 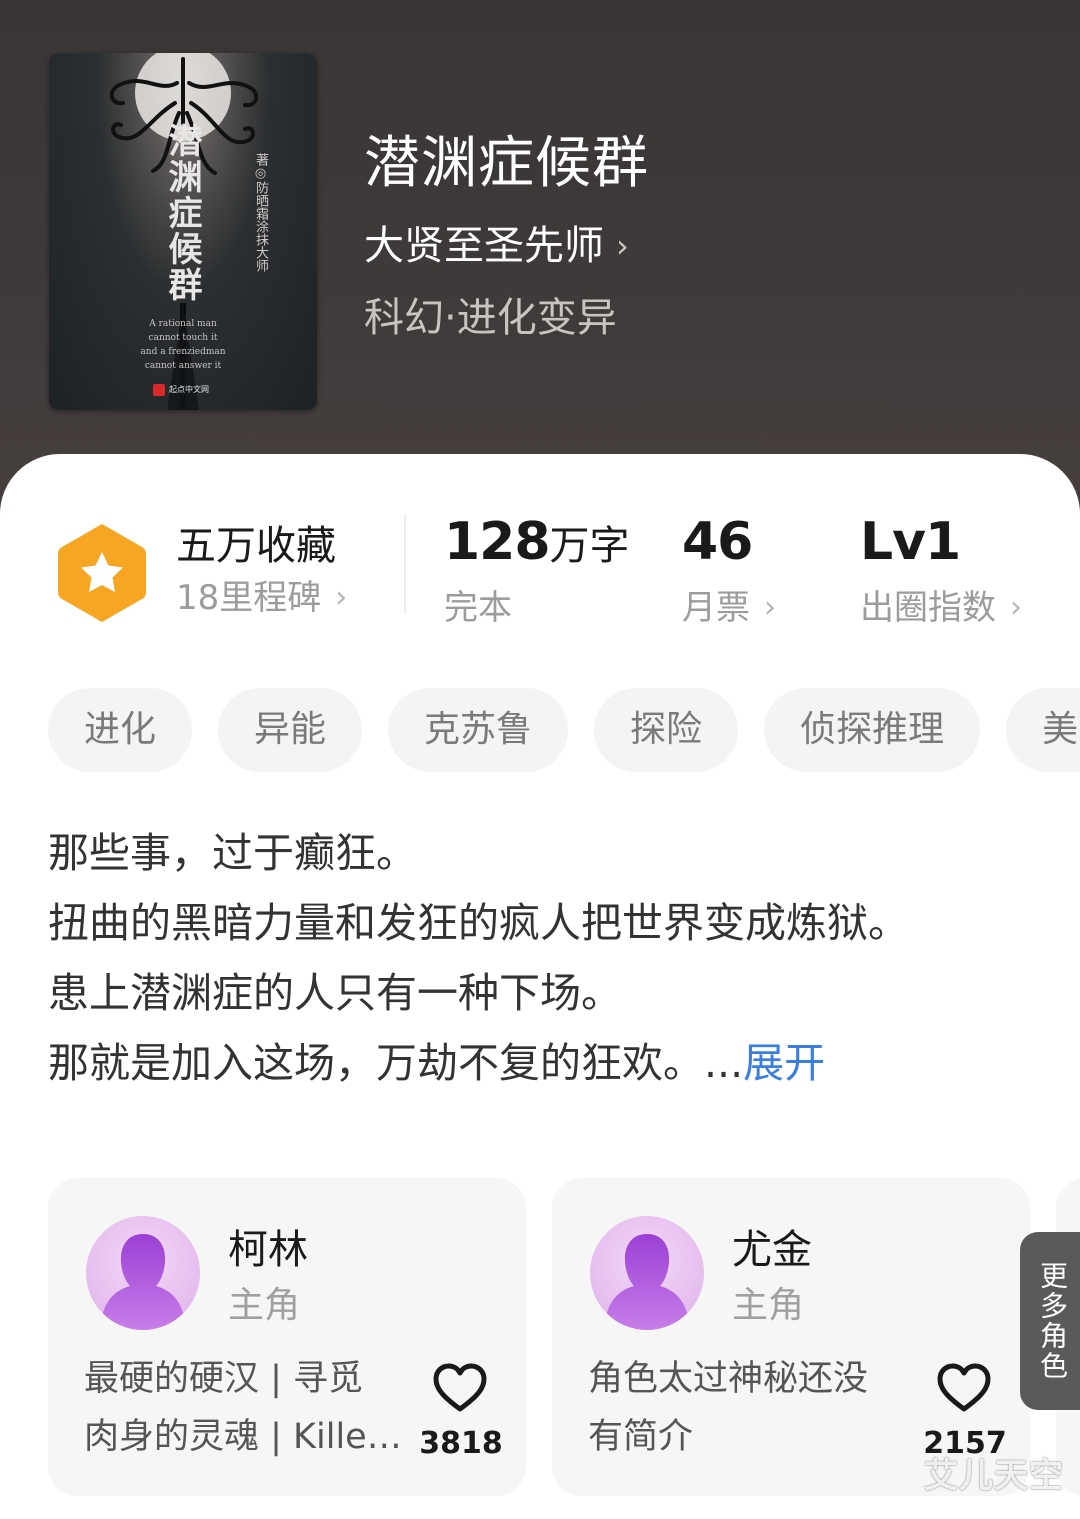 I want to click on tag-chip: 进化, so click(x=120, y=730).